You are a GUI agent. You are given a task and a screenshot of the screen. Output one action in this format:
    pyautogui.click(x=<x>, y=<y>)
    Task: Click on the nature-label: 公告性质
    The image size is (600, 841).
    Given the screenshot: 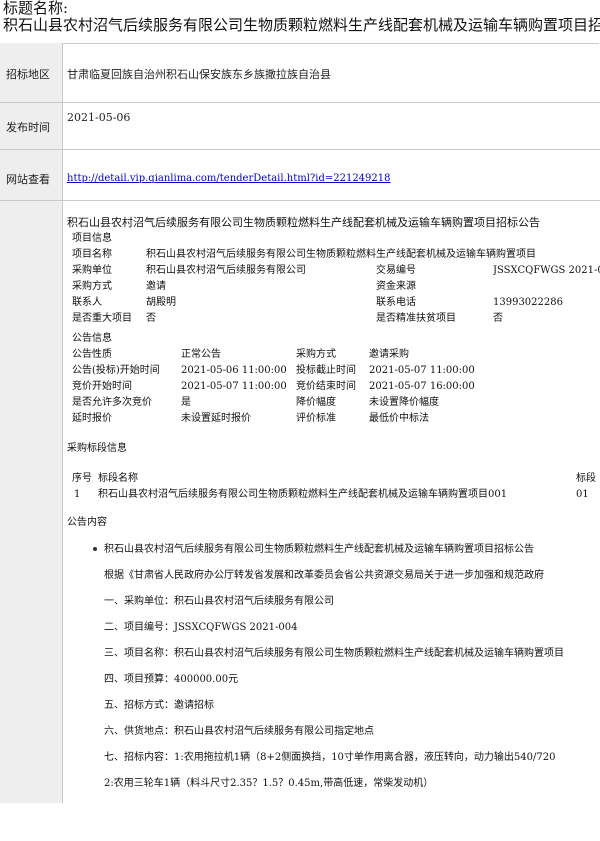 What is the action you would take?
    pyautogui.click(x=92, y=354)
    